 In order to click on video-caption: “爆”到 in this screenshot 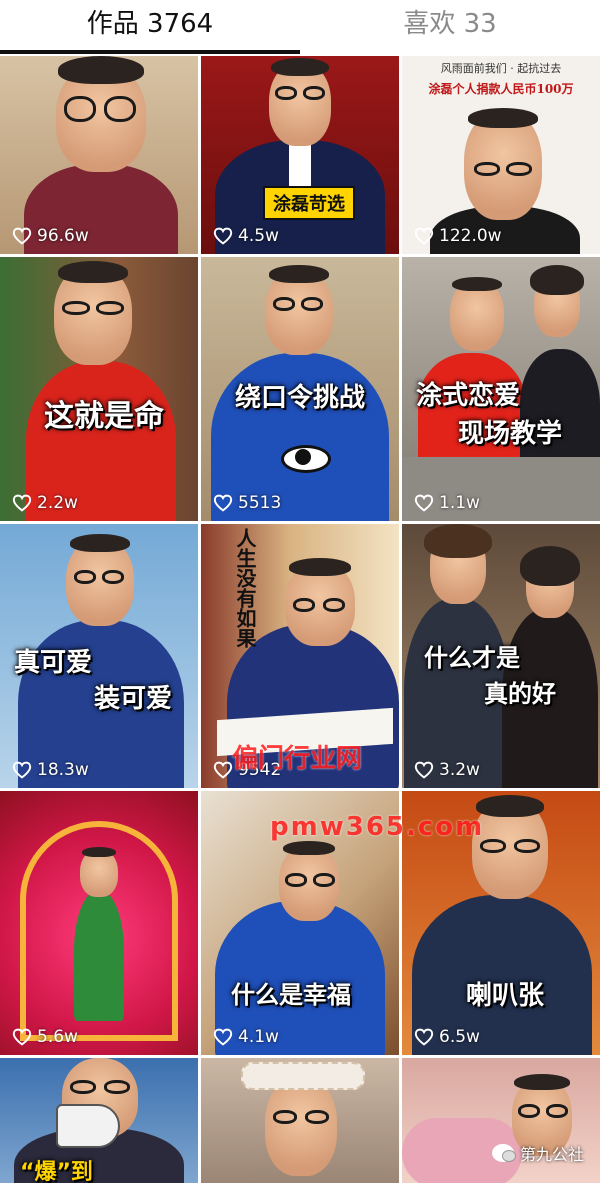, I will do `click(56, 1171)`.